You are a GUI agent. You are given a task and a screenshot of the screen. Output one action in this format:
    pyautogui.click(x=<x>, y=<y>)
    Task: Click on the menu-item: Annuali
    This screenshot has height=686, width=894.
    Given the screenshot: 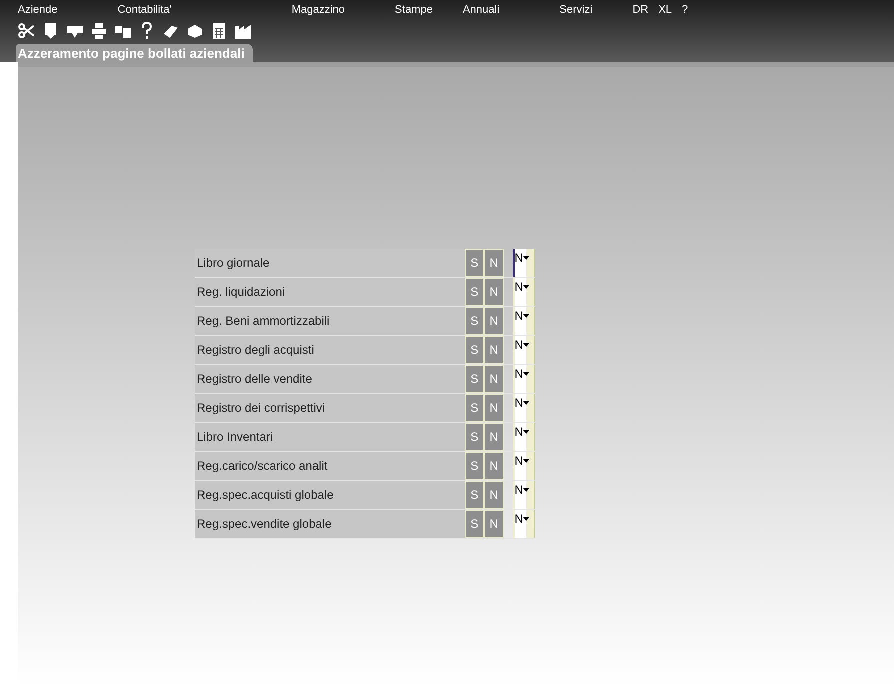 What is the action you would take?
    pyautogui.click(x=481, y=10)
    